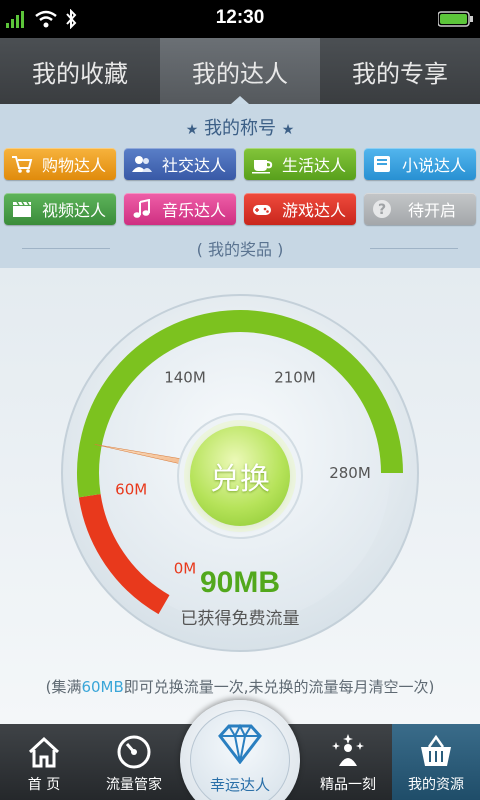 This screenshot has height=800, width=480. What do you see at coordinates (314, 165) in the screenshot?
I see `badge-label: 生活达人` at bounding box center [314, 165].